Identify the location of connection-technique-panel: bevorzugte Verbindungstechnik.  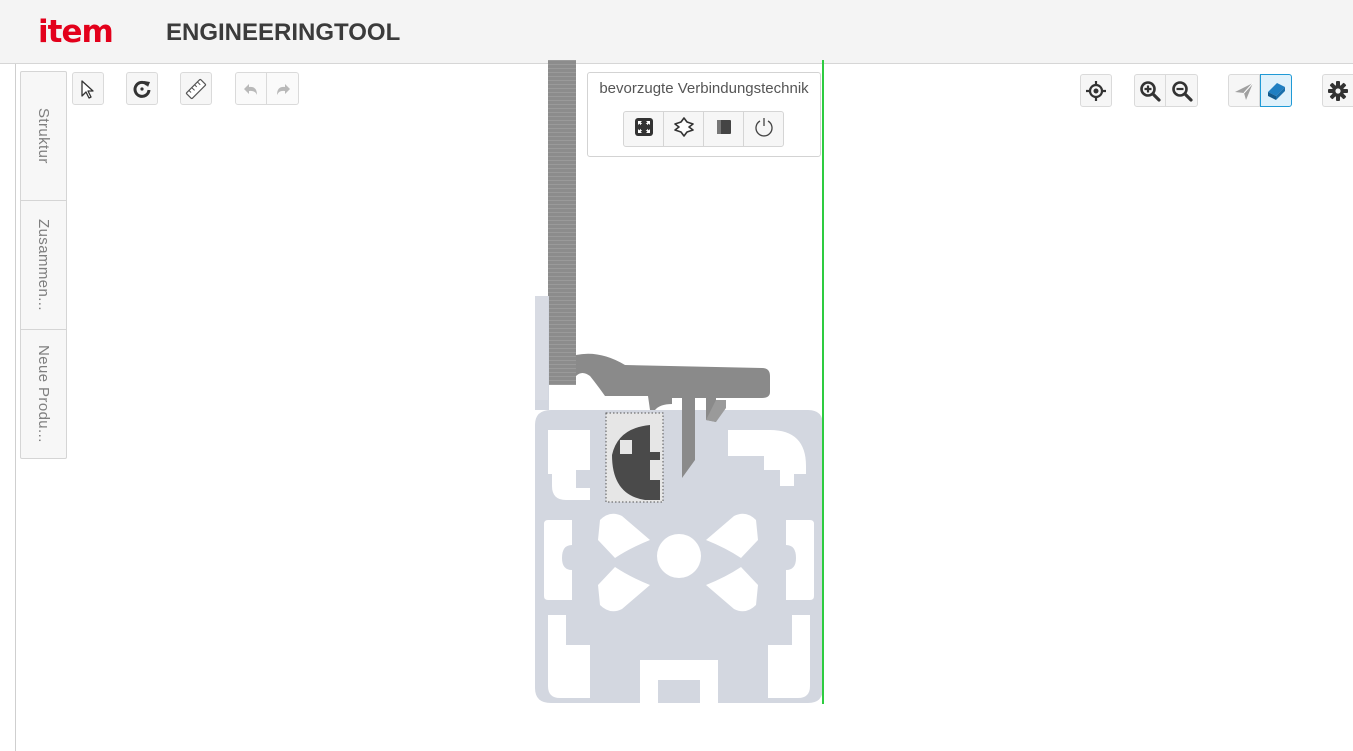
(704, 114).